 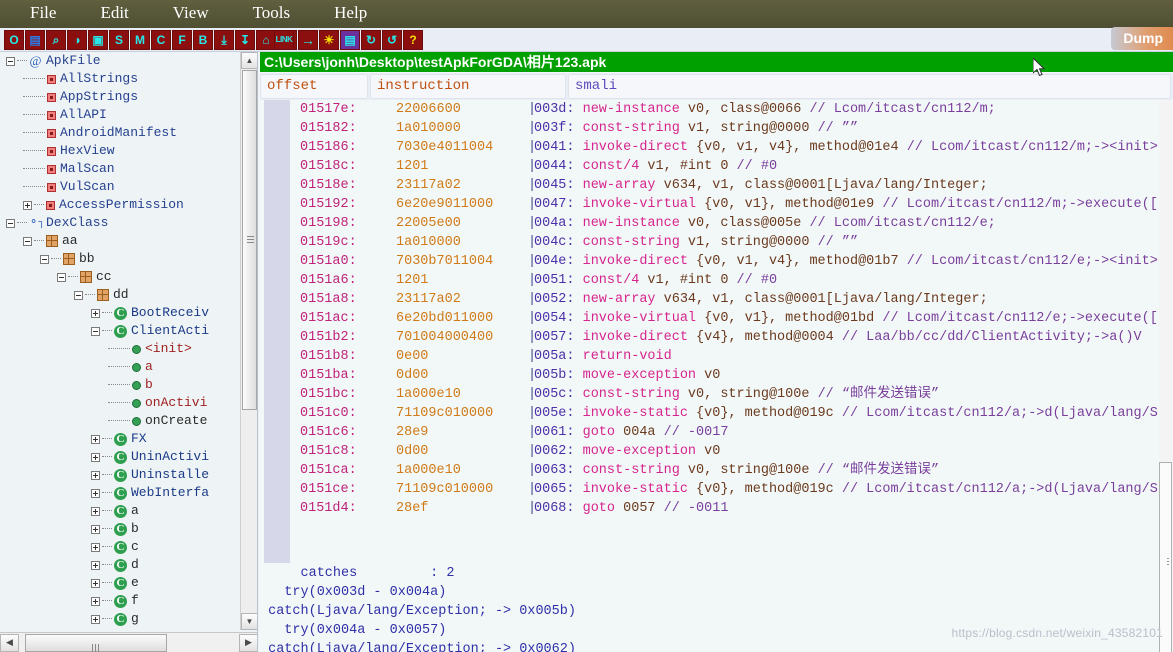 What do you see at coordinates (118, 259) in the screenshot?
I see `tree-node-package-bb: bb` at bounding box center [118, 259].